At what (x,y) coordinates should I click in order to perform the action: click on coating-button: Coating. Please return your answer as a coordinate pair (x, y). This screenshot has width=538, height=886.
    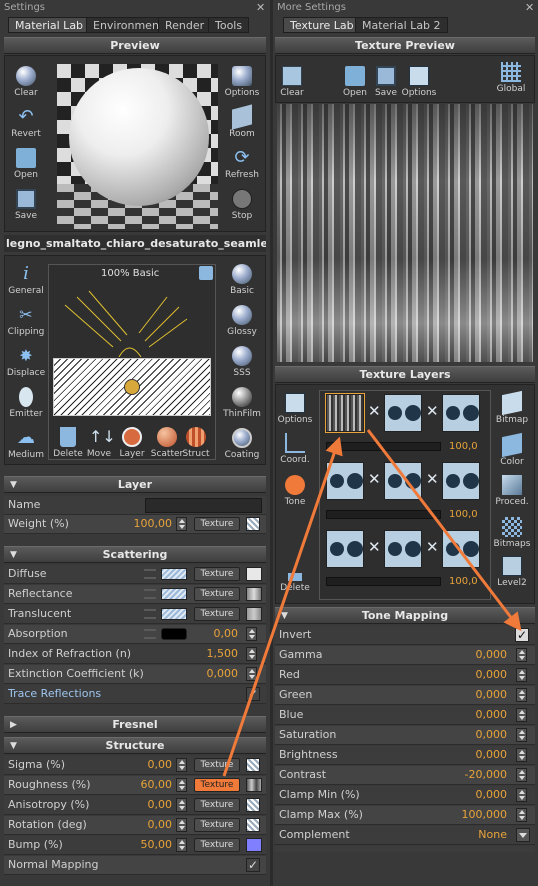
    Looking at the image, I should click on (242, 444).